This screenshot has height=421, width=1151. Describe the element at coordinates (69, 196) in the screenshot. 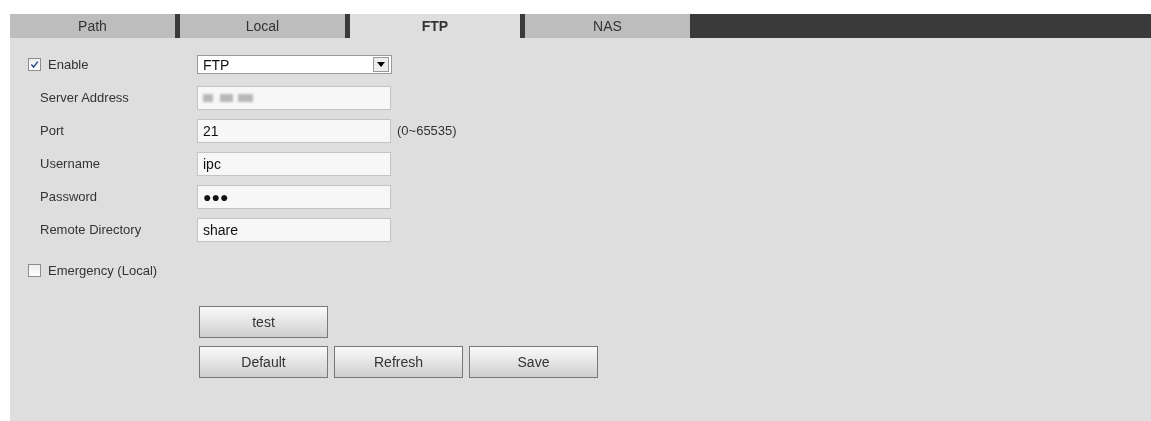

I see `field-label: Password` at that location.